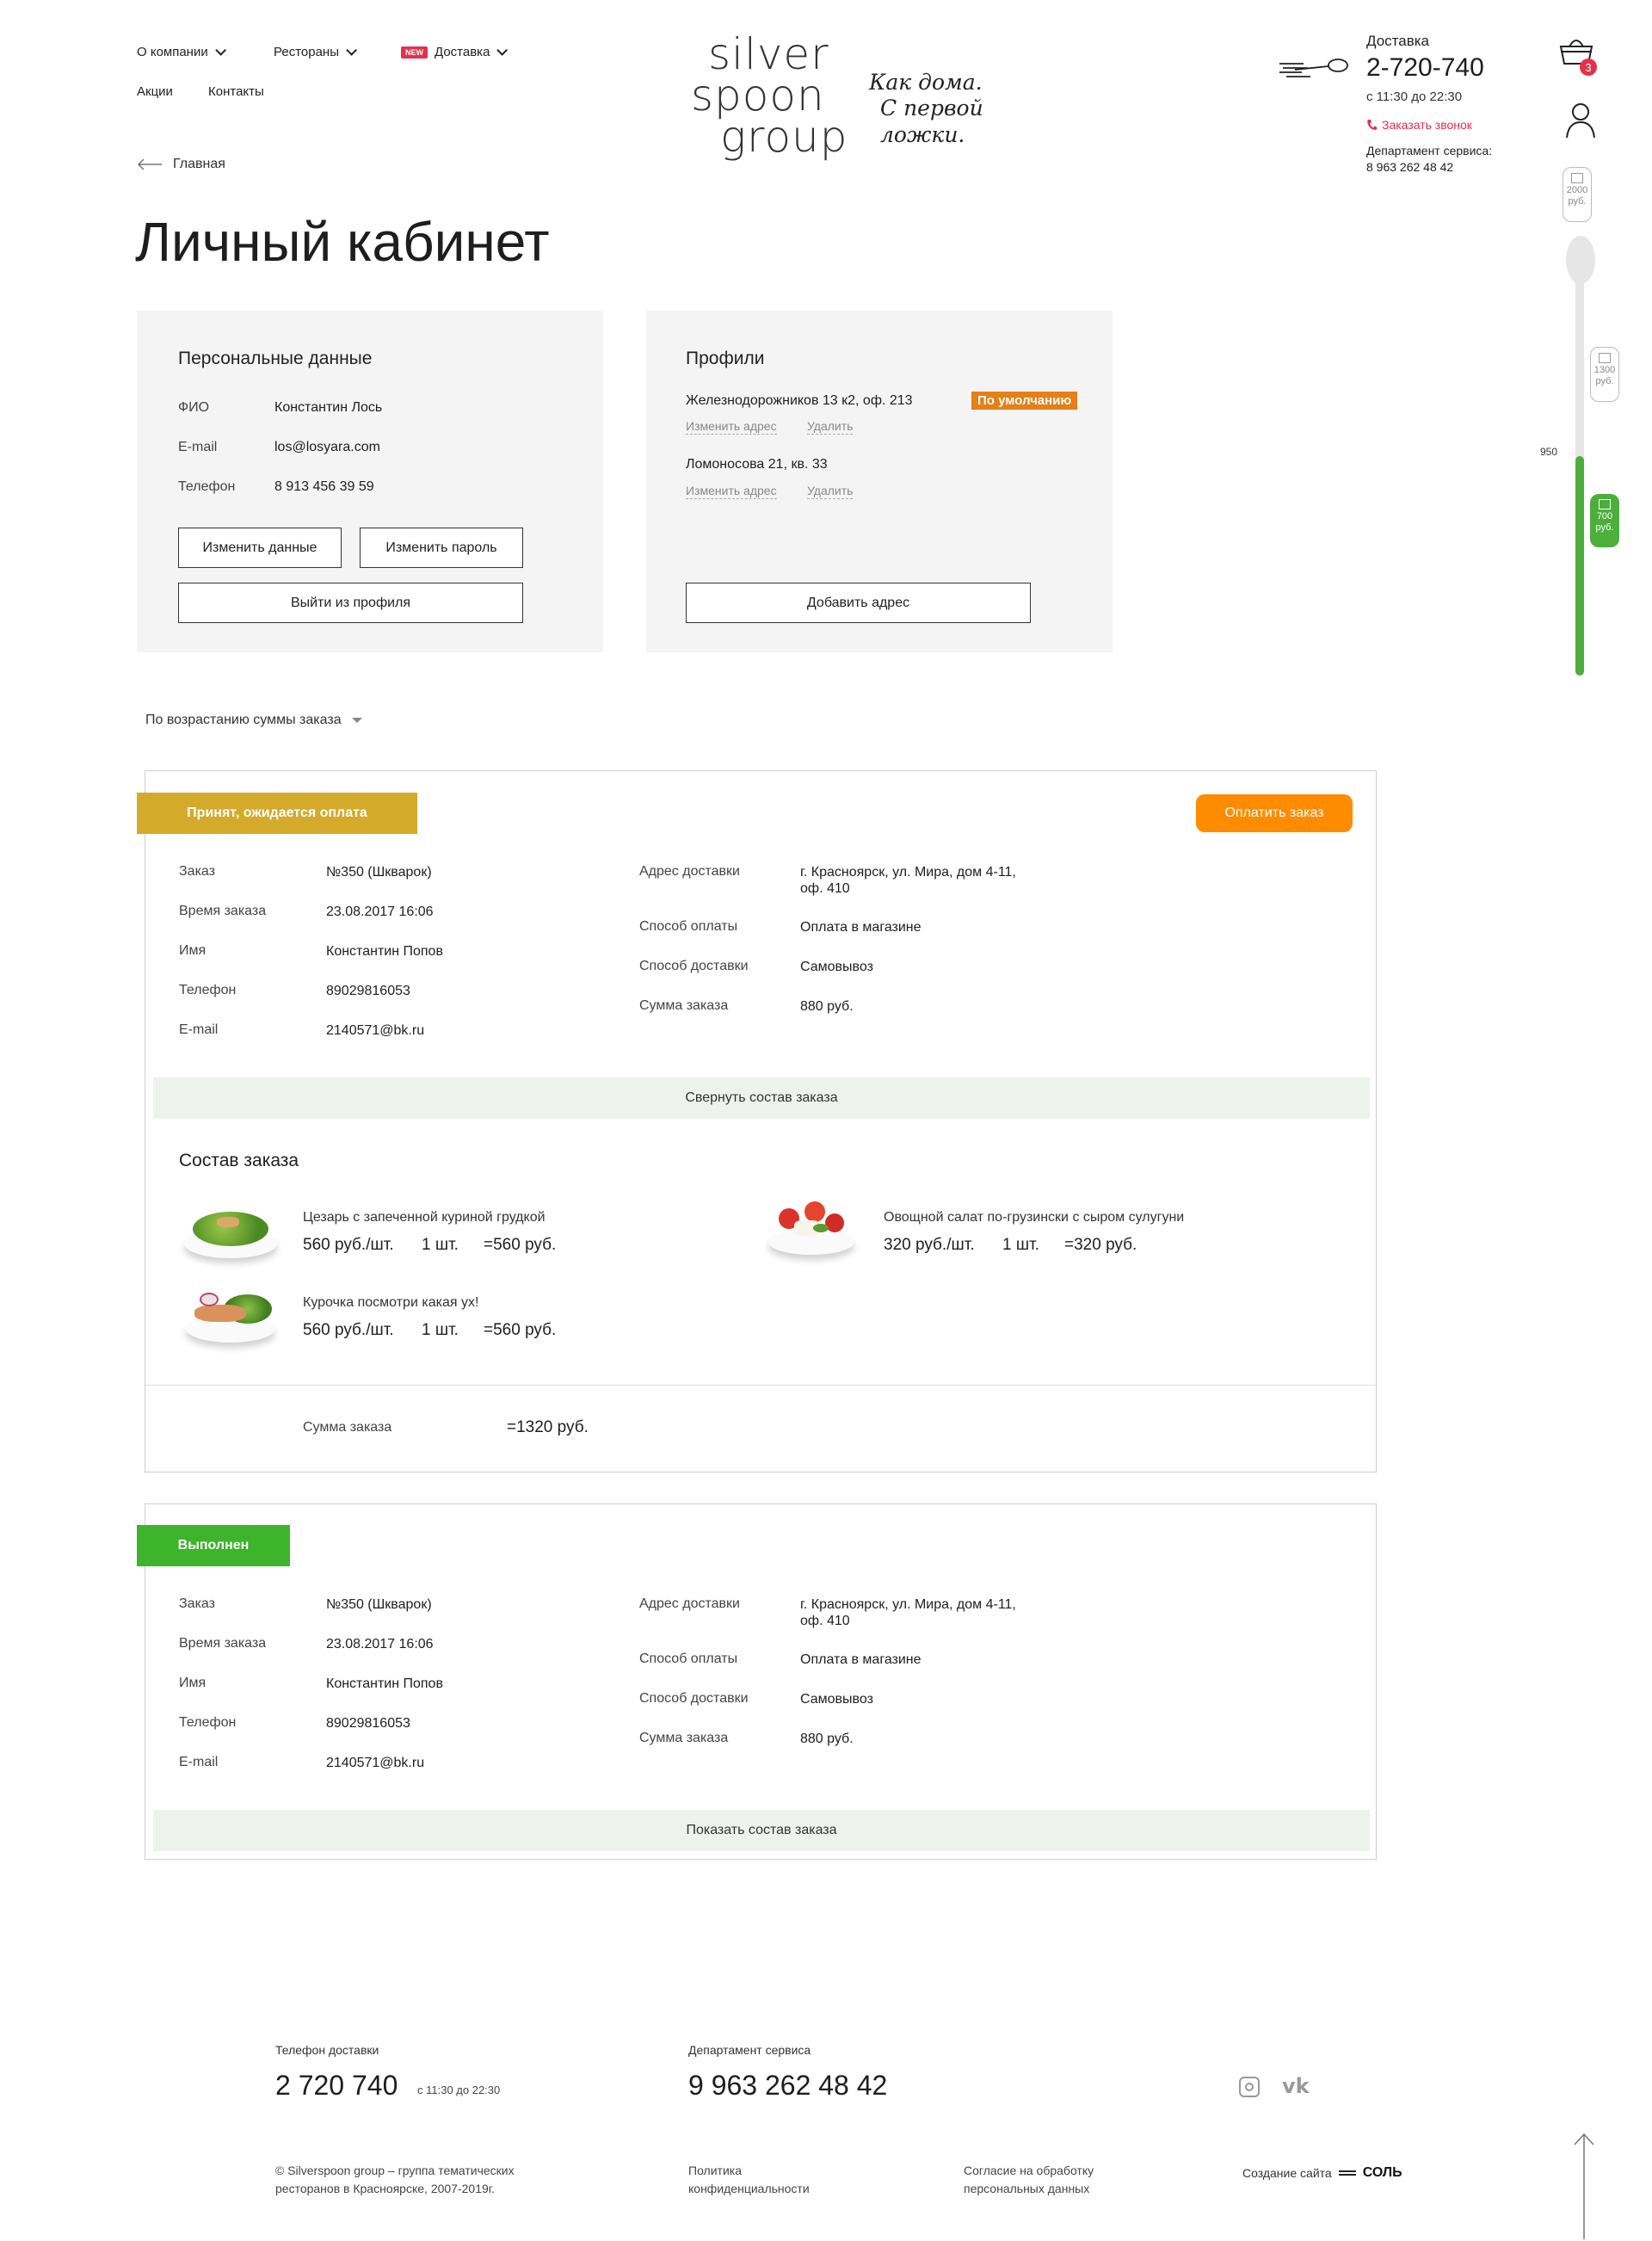  Describe the element at coordinates (1249, 2087) in the screenshot. I see `instagram-icon` at that location.